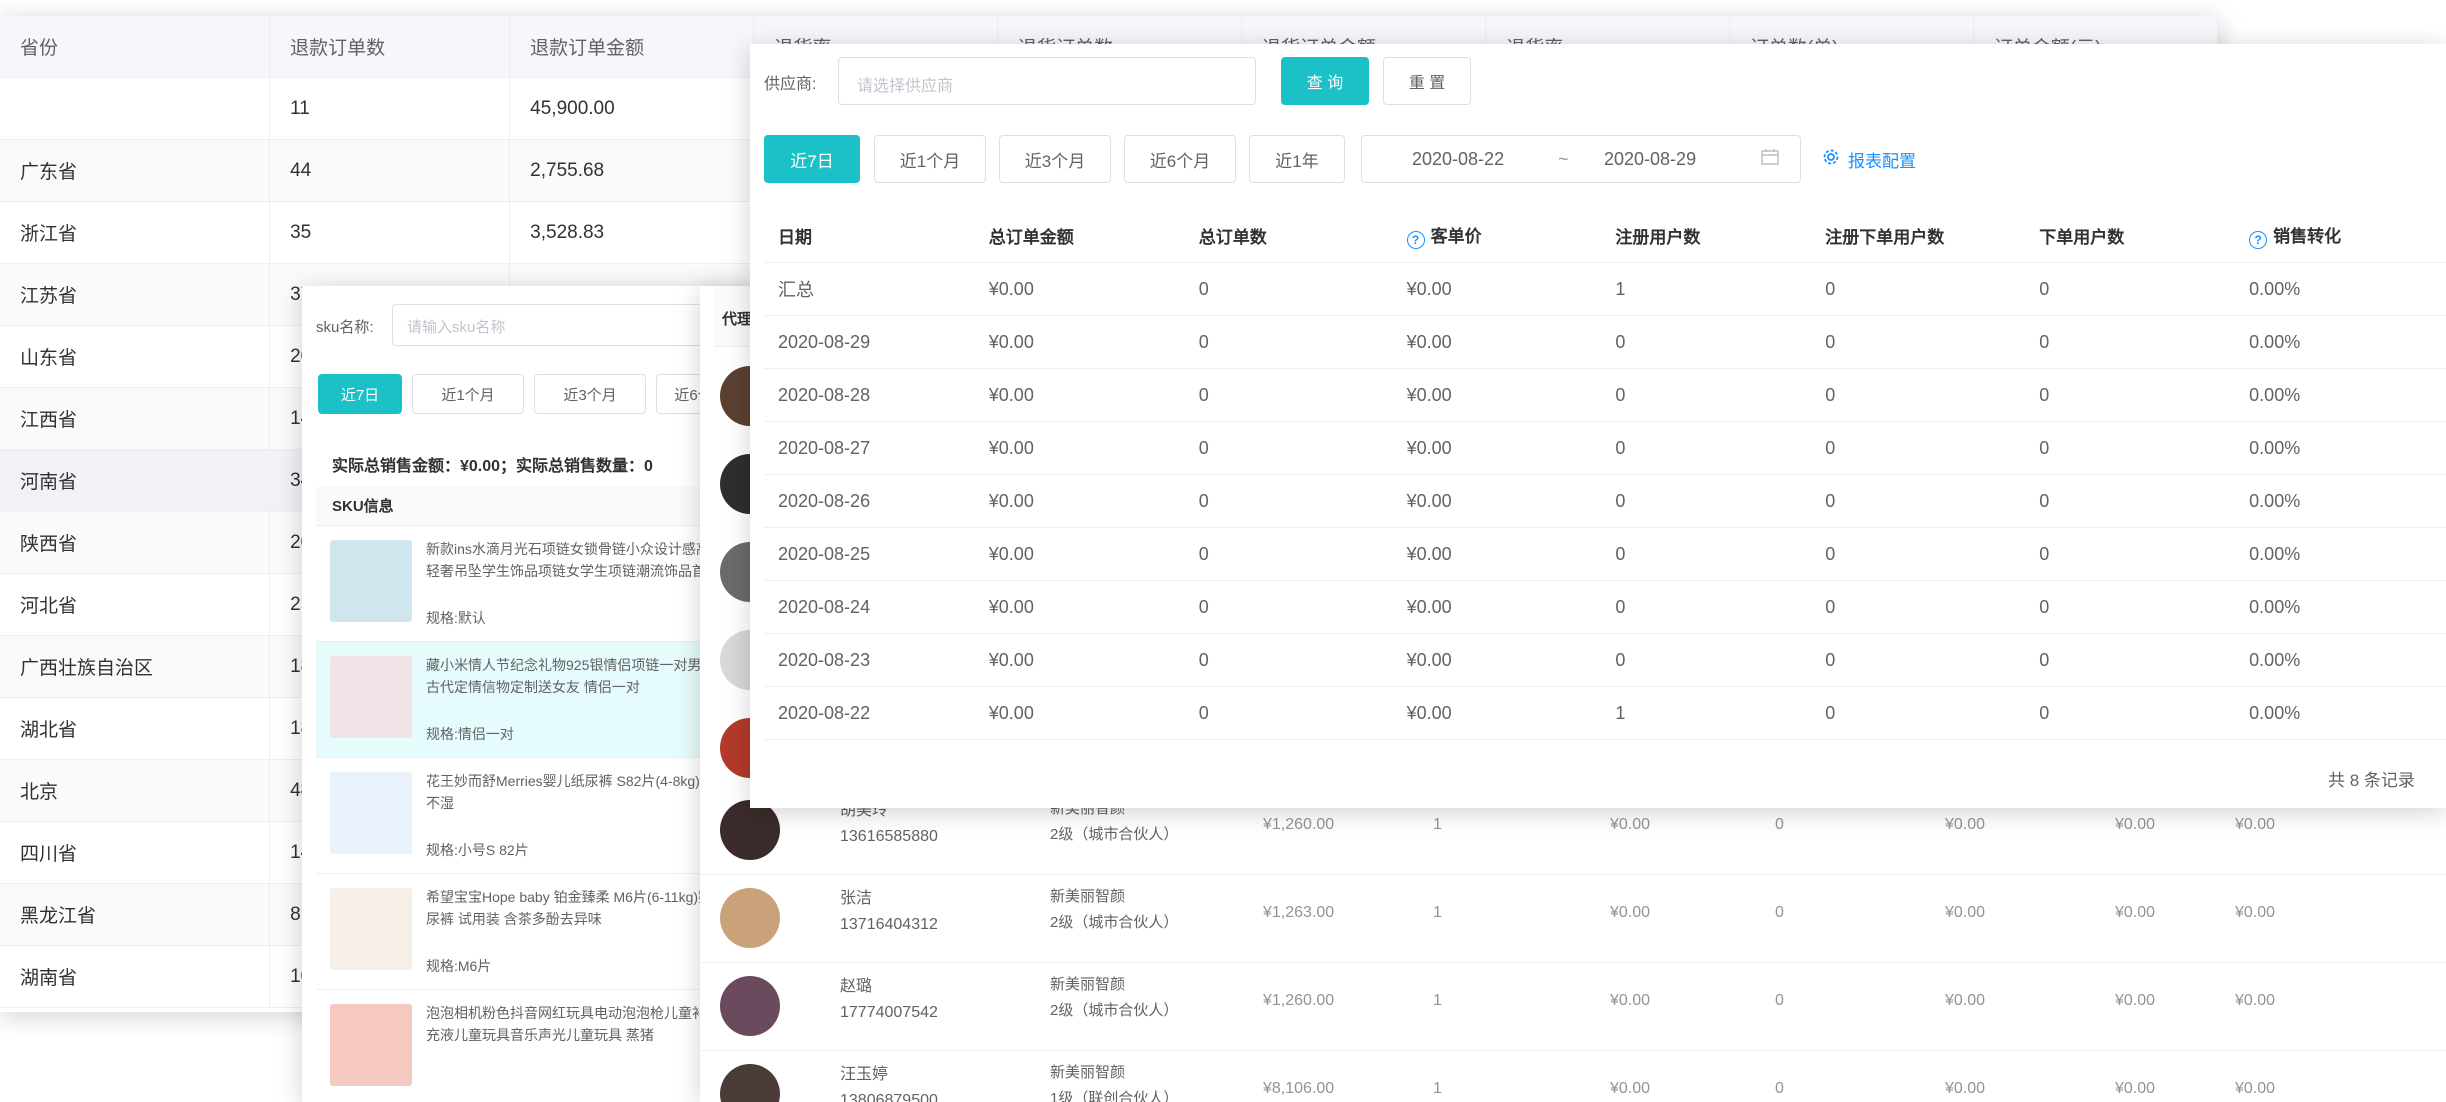 The height and width of the screenshot is (1102, 2446). What do you see at coordinates (590, 394) in the screenshot?
I see `sku-range-button: 近3个月` at bounding box center [590, 394].